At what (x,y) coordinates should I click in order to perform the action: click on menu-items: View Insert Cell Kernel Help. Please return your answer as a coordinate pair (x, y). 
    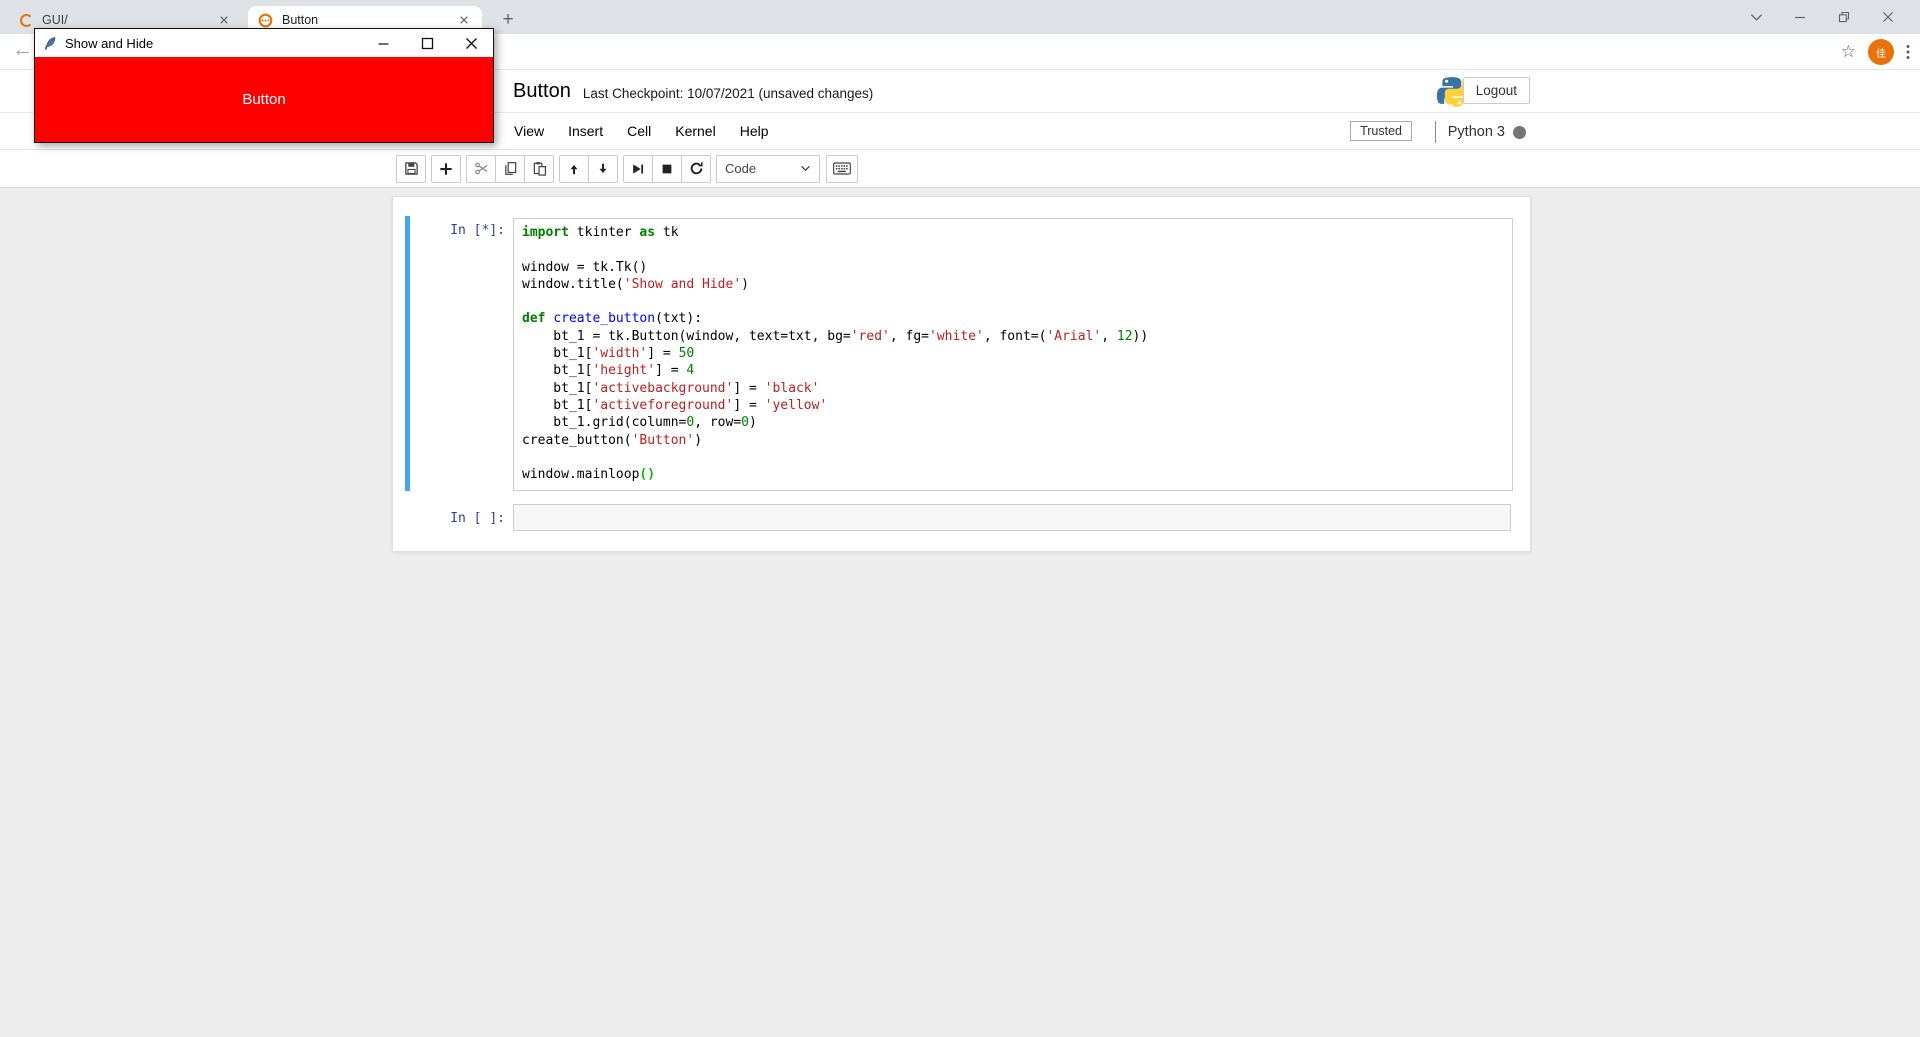
    Looking at the image, I should click on (641, 131).